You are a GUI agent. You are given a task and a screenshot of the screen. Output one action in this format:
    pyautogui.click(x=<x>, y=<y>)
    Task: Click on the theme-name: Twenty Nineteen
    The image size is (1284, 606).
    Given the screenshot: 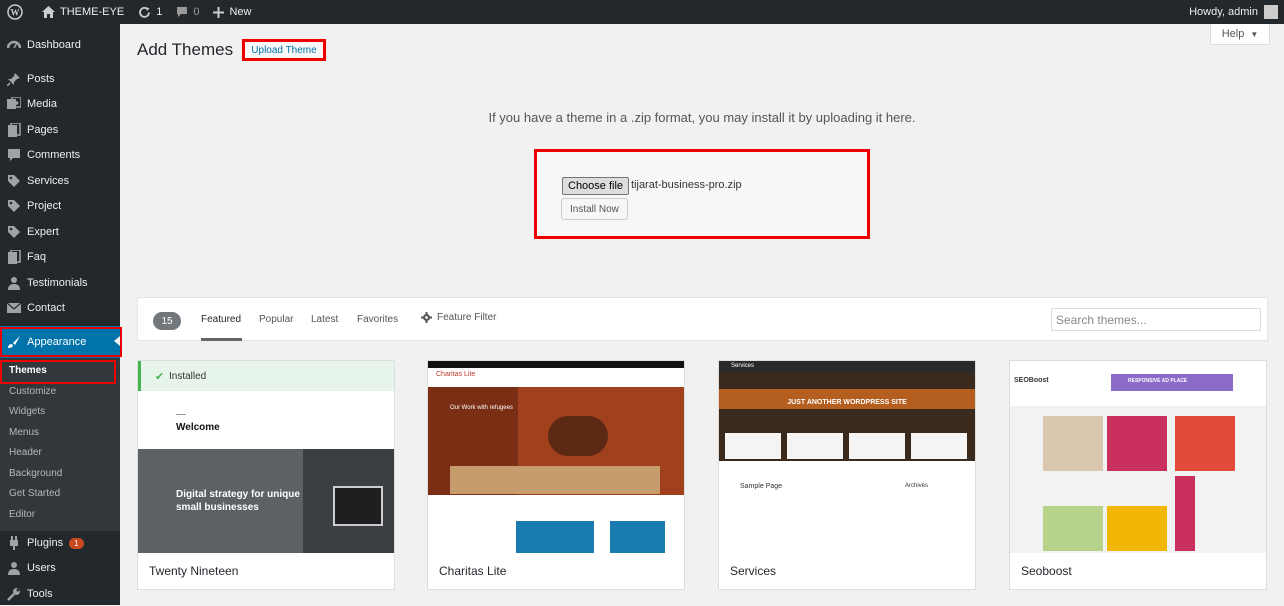 What is the action you would take?
    pyautogui.click(x=194, y=571)
    